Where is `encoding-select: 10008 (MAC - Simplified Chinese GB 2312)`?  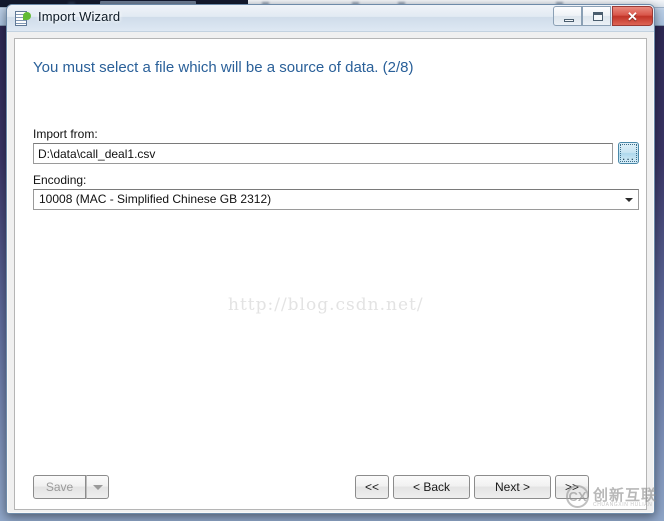 encoding-select: 10008 (MAC - Simplified Chinese GB 2312) is located at coordinates (336, 199).